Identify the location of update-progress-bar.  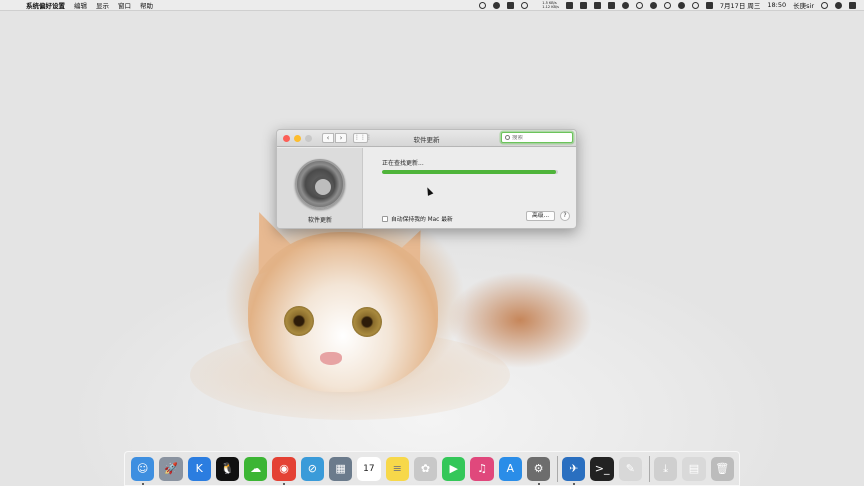
(470, 172).